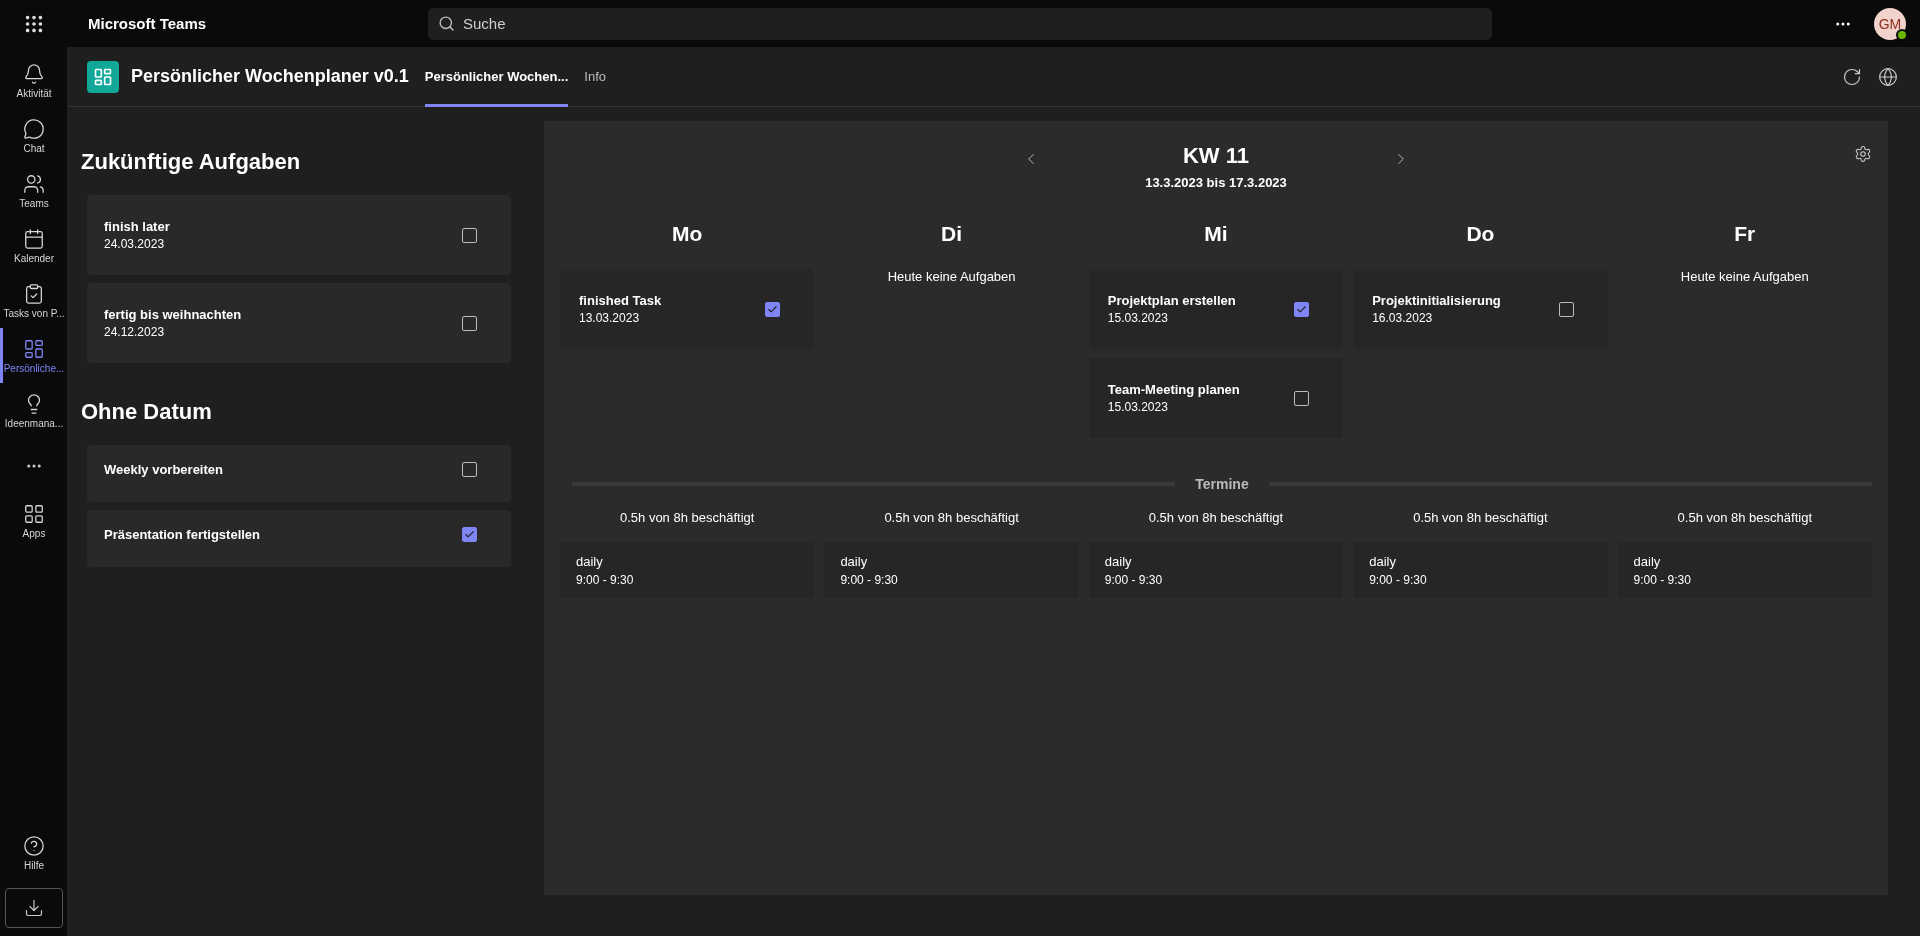 This screenshot has height=936, width=1920. I want to click on calendar-icon, so click(34, 238).